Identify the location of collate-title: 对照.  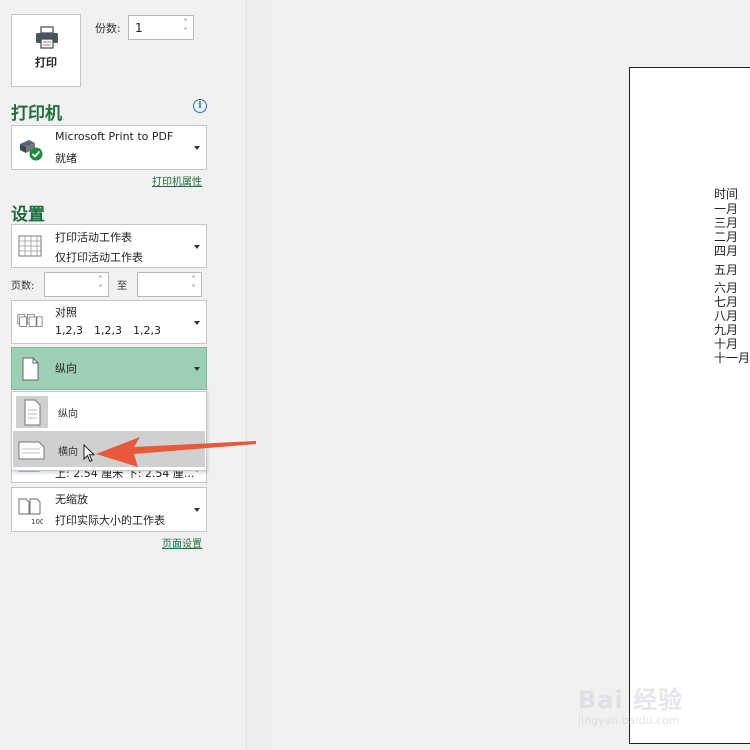
(66, 312).